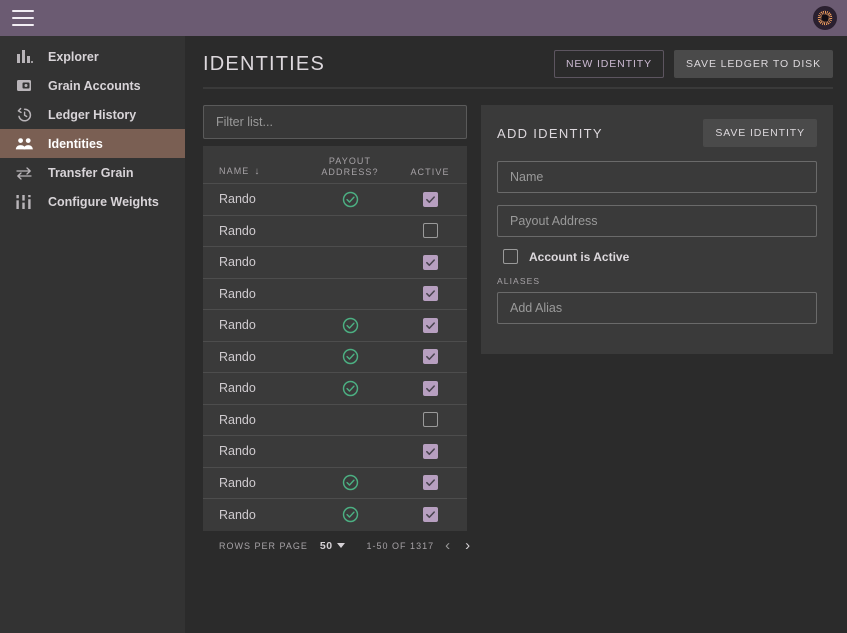  Describe the element at coordinates (527, 177) in the screenshot. I see `name-input-placeholder: Name` at that location.